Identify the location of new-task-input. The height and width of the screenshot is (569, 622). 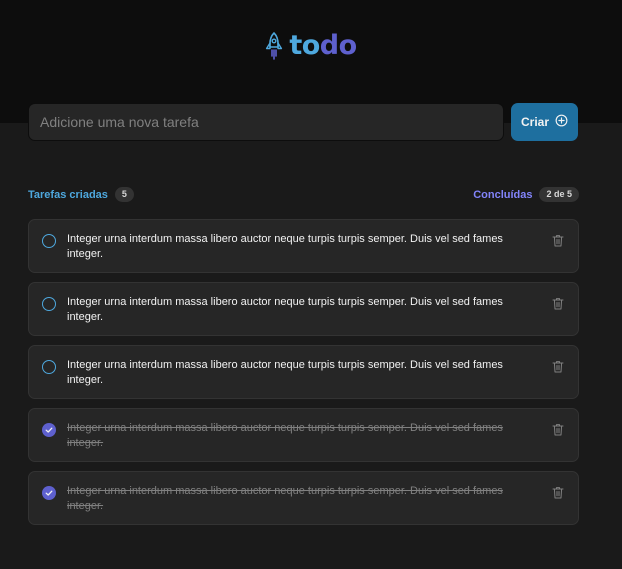
(266, 122).